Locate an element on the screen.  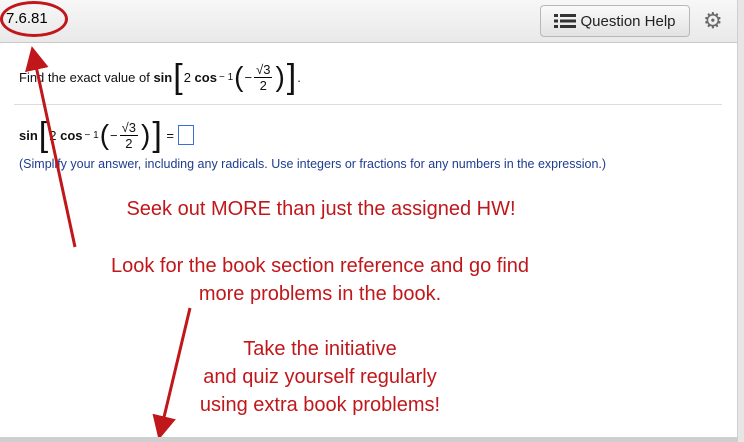
arrow-to-book is located at coordinates (172, 373).